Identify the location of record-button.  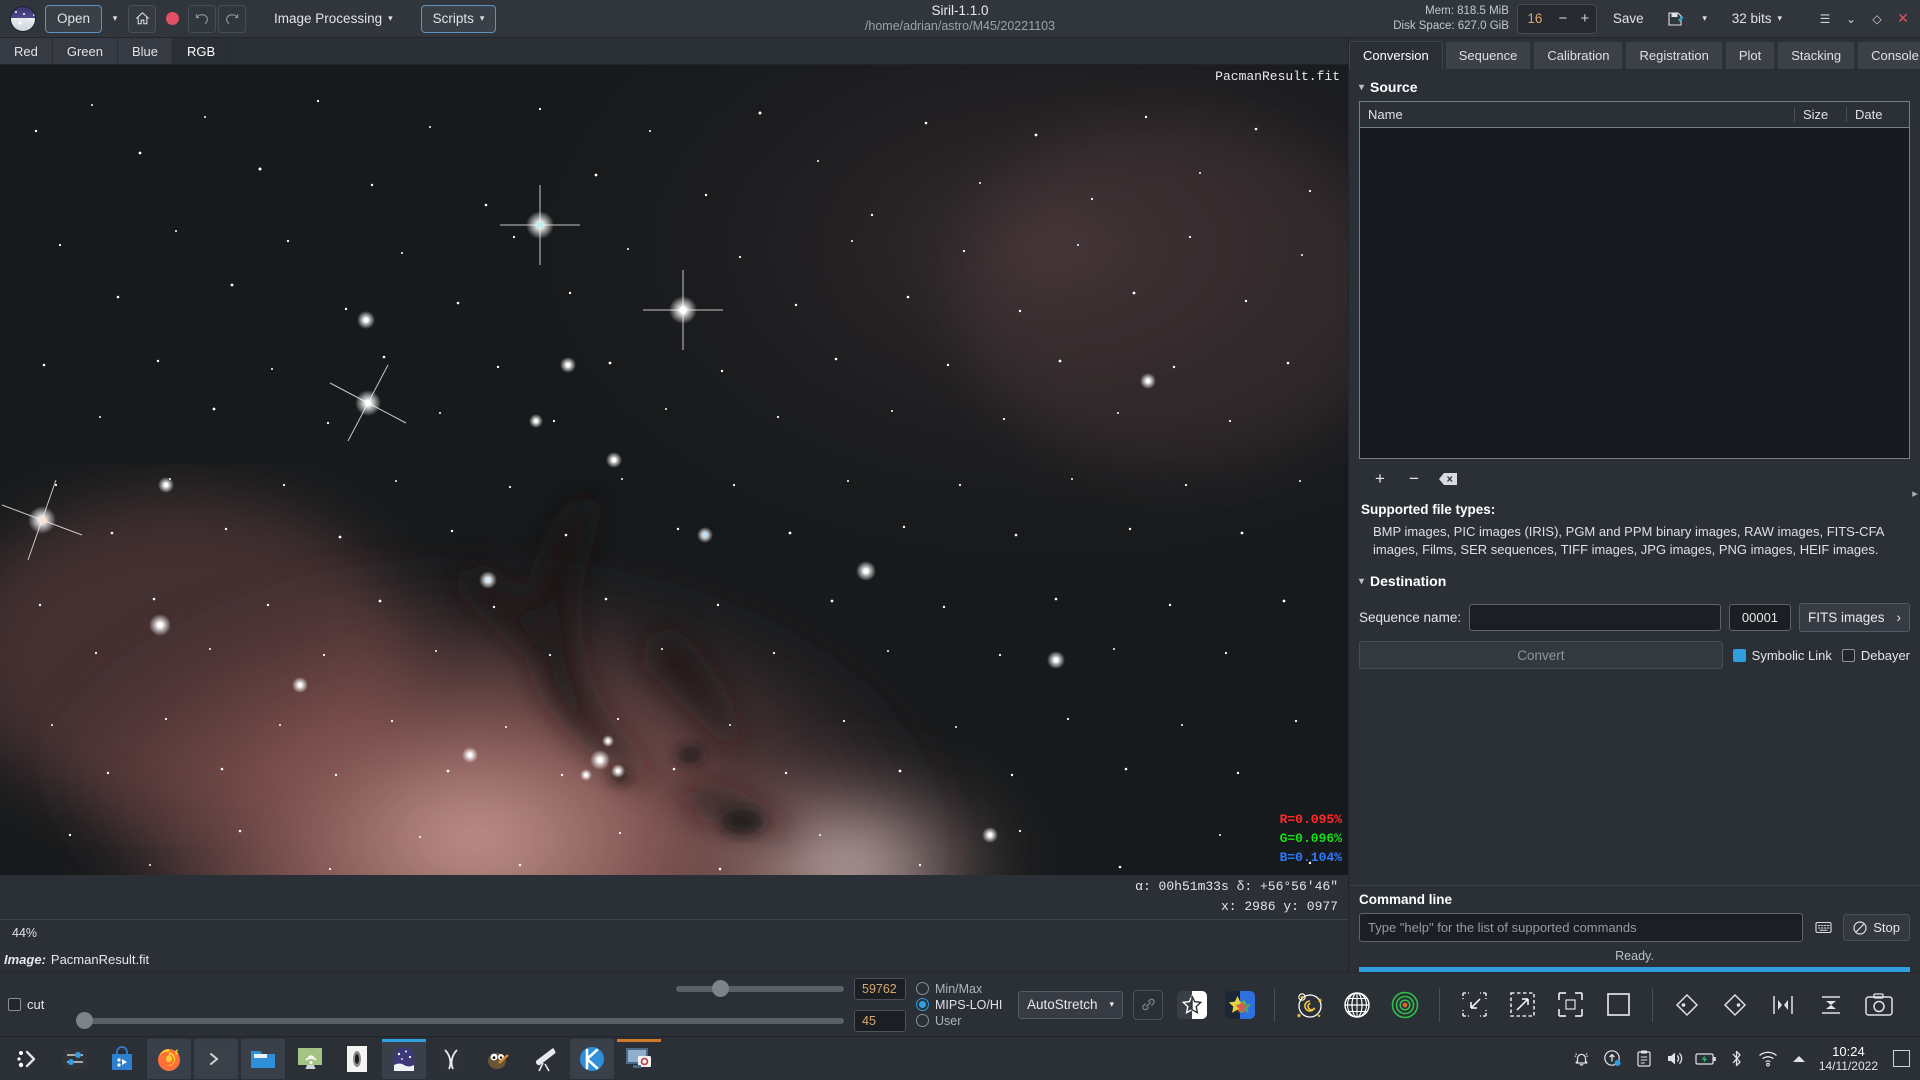
(172, 19).